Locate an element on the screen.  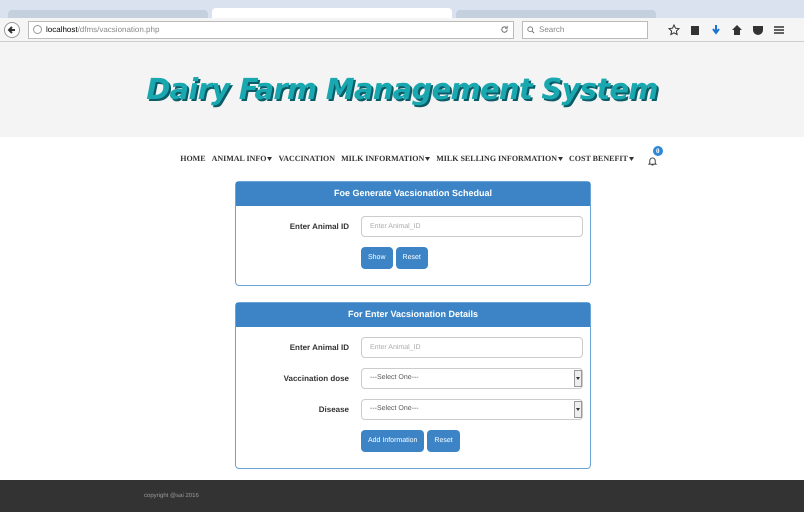
address-bar: localhost/dfms/vacsionation.php is located at coordinates (271, 29).